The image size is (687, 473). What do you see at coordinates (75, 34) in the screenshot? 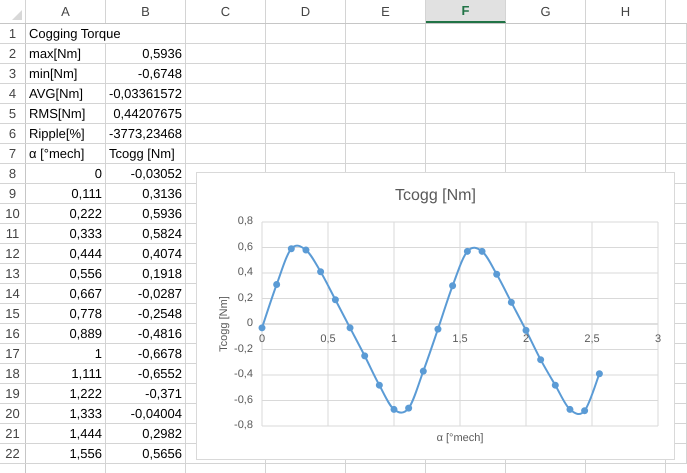
I see `cell-text: Cogging Torque` at bounding box center [75, 34].